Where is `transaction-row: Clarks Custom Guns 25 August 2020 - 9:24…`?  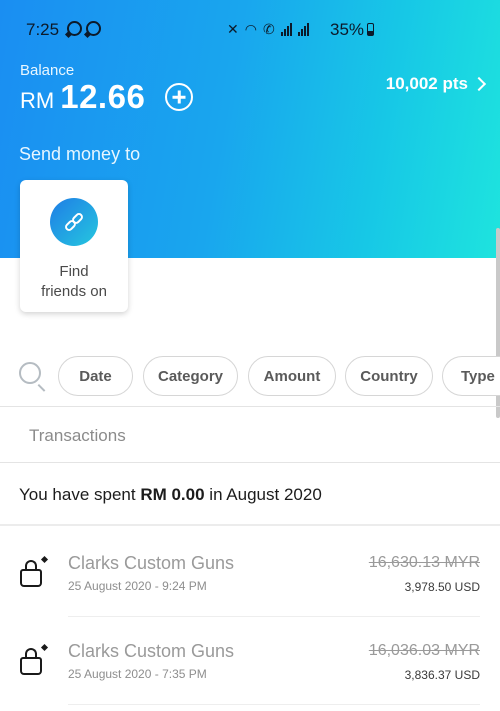 transaction-row: Clarks Custom Guns 25 August 2020 - 9:24… is located at coordinates (250, 575).